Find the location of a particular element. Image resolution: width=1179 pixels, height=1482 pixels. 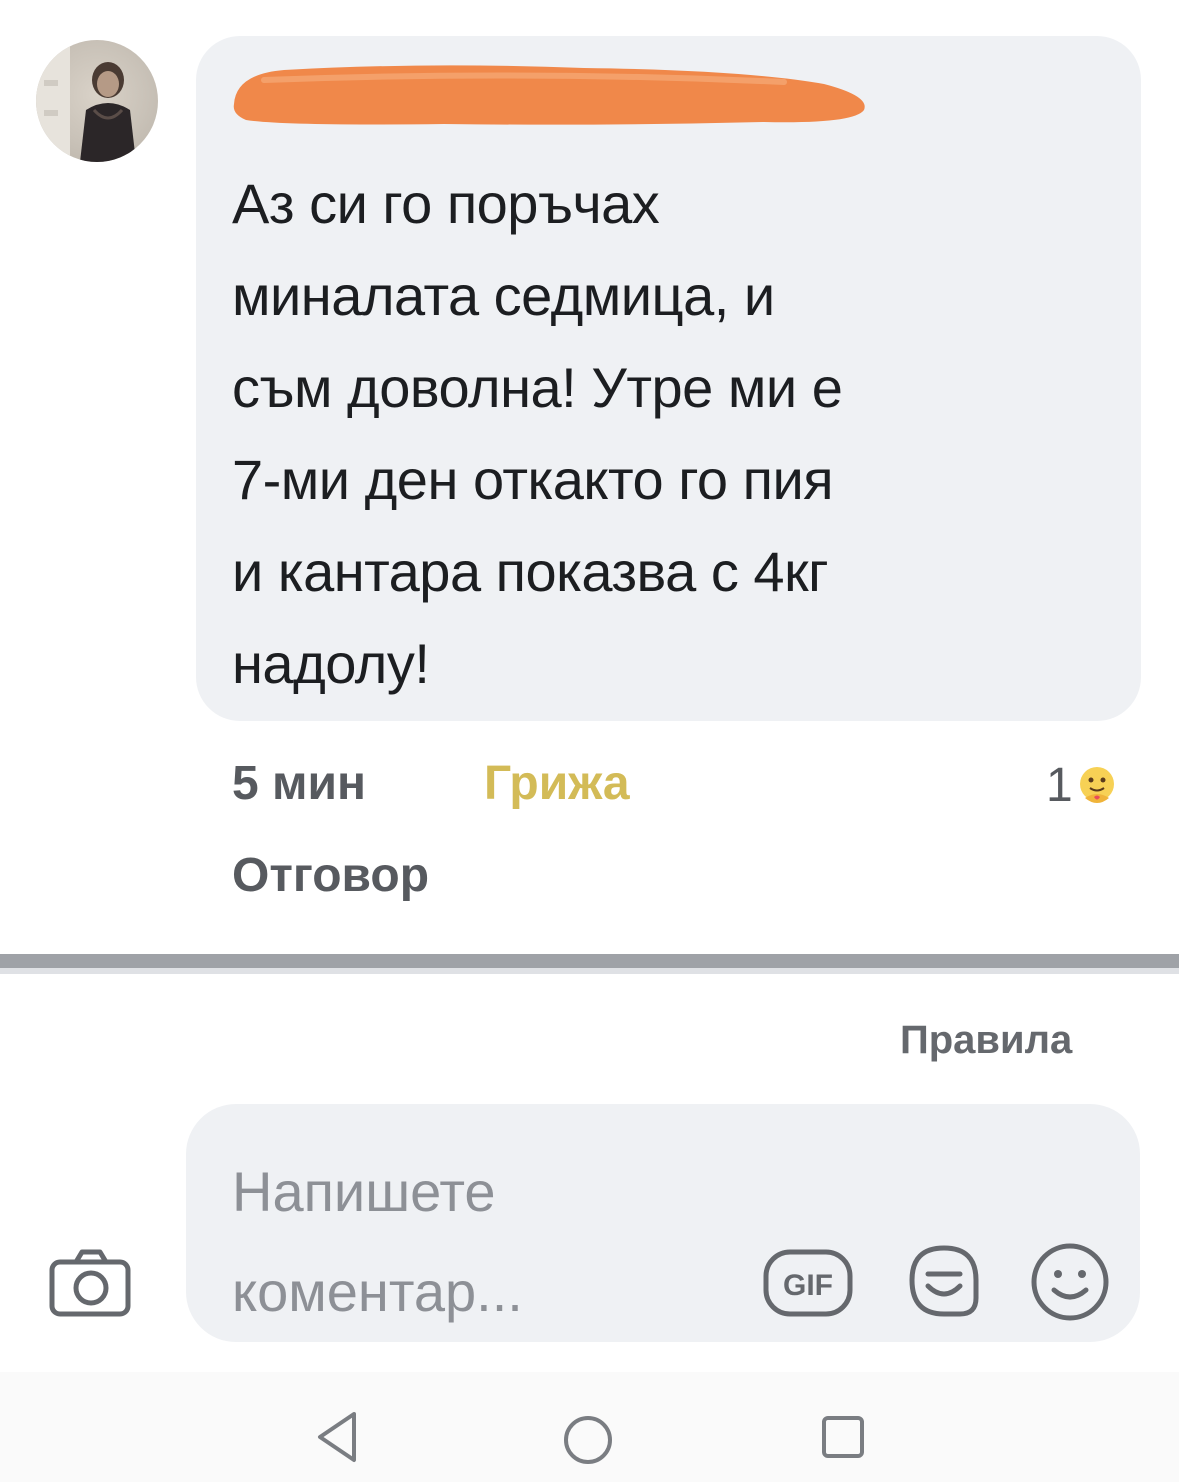

recent-apps-square-icon is located at coordinates (843, 1437).